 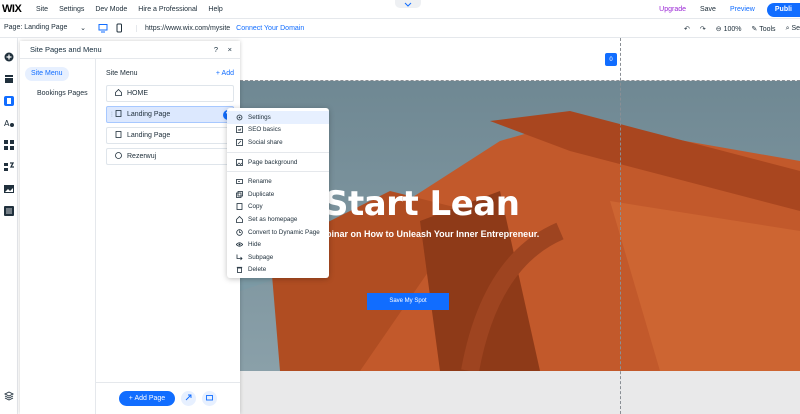 What do you see at coordinates (9, 145) in the screenshot?
I see `apps-icon` at bounding box center [9, 145].